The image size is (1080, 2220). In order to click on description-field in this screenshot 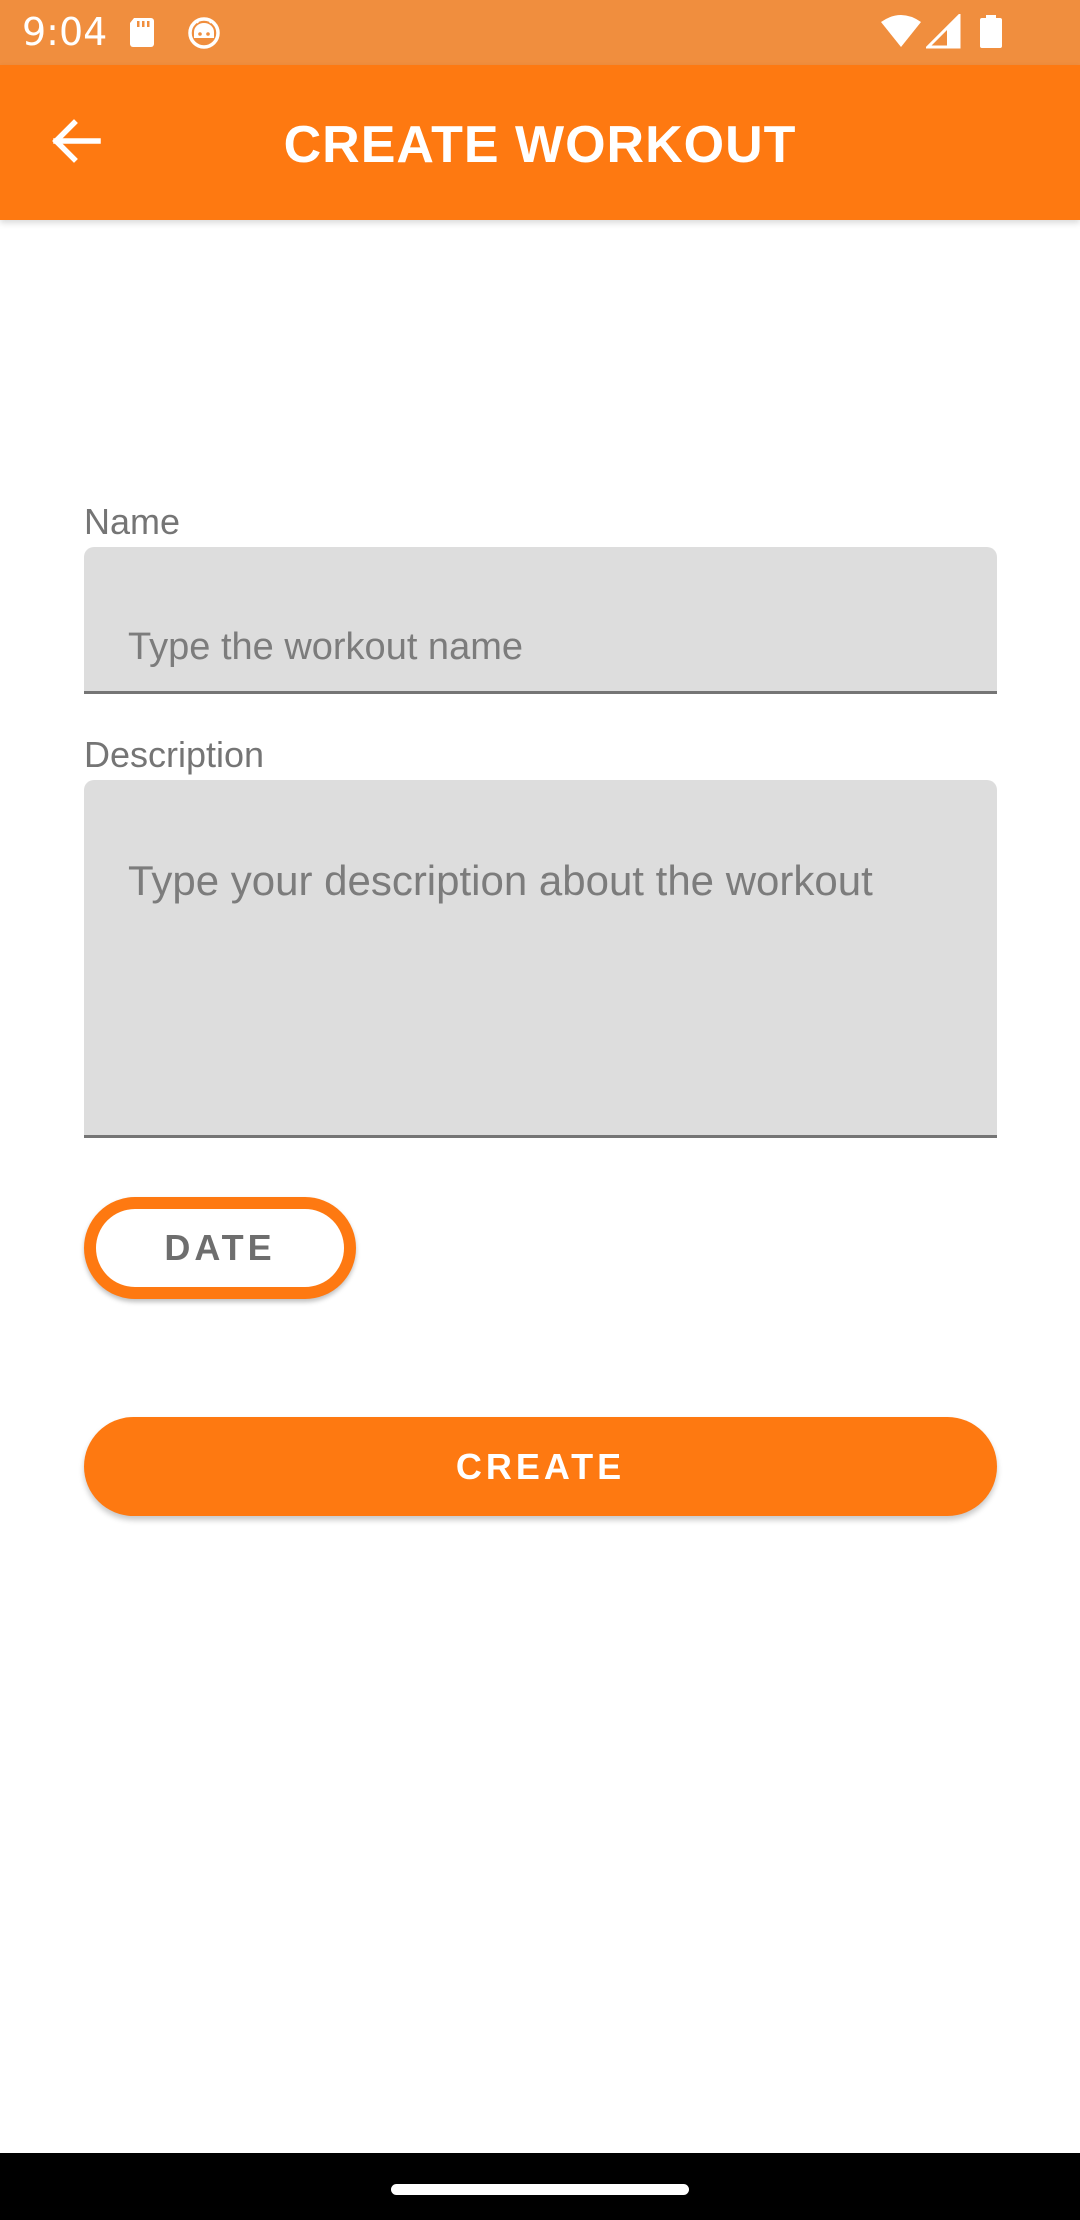, I will do `click(540, 959)`.